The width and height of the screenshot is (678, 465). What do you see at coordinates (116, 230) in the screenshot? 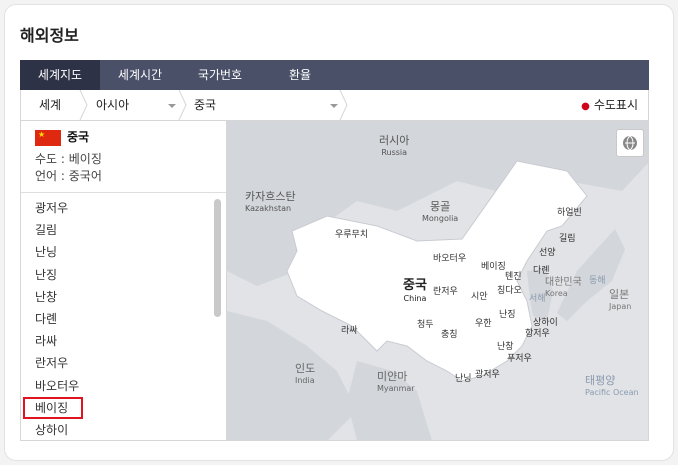
I see `city-item: 길림` at bounding box center [116, 230].